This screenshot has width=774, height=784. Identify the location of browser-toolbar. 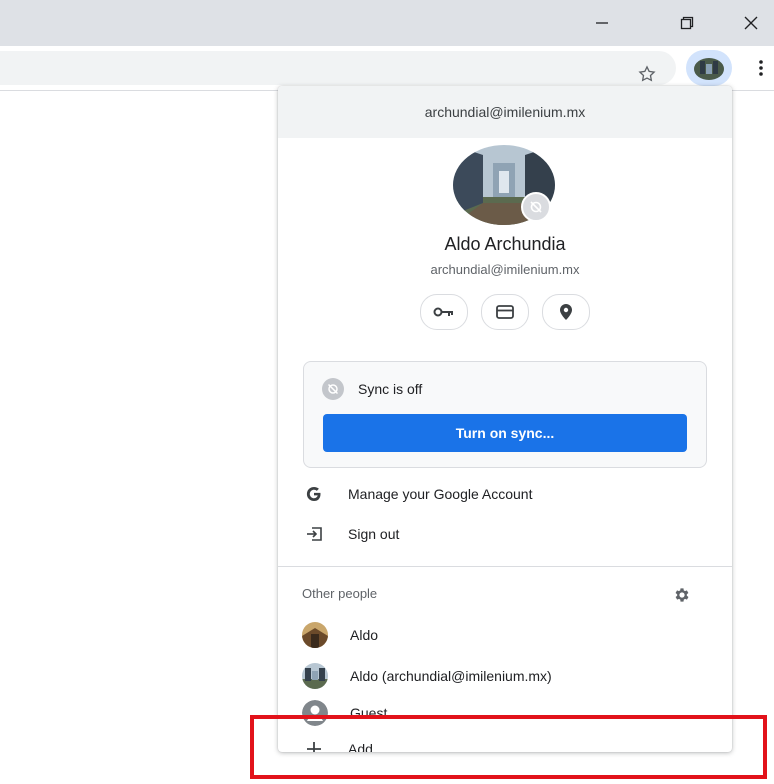
(387, 68).